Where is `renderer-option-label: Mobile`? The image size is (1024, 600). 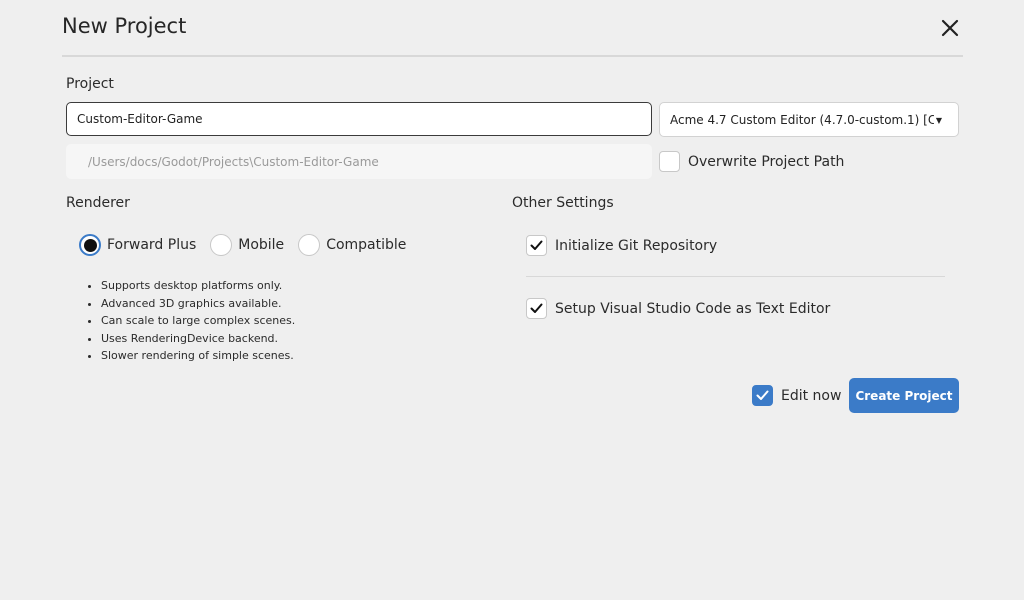
renderer-option-label: Mobile is located at coordinates (261, 245).